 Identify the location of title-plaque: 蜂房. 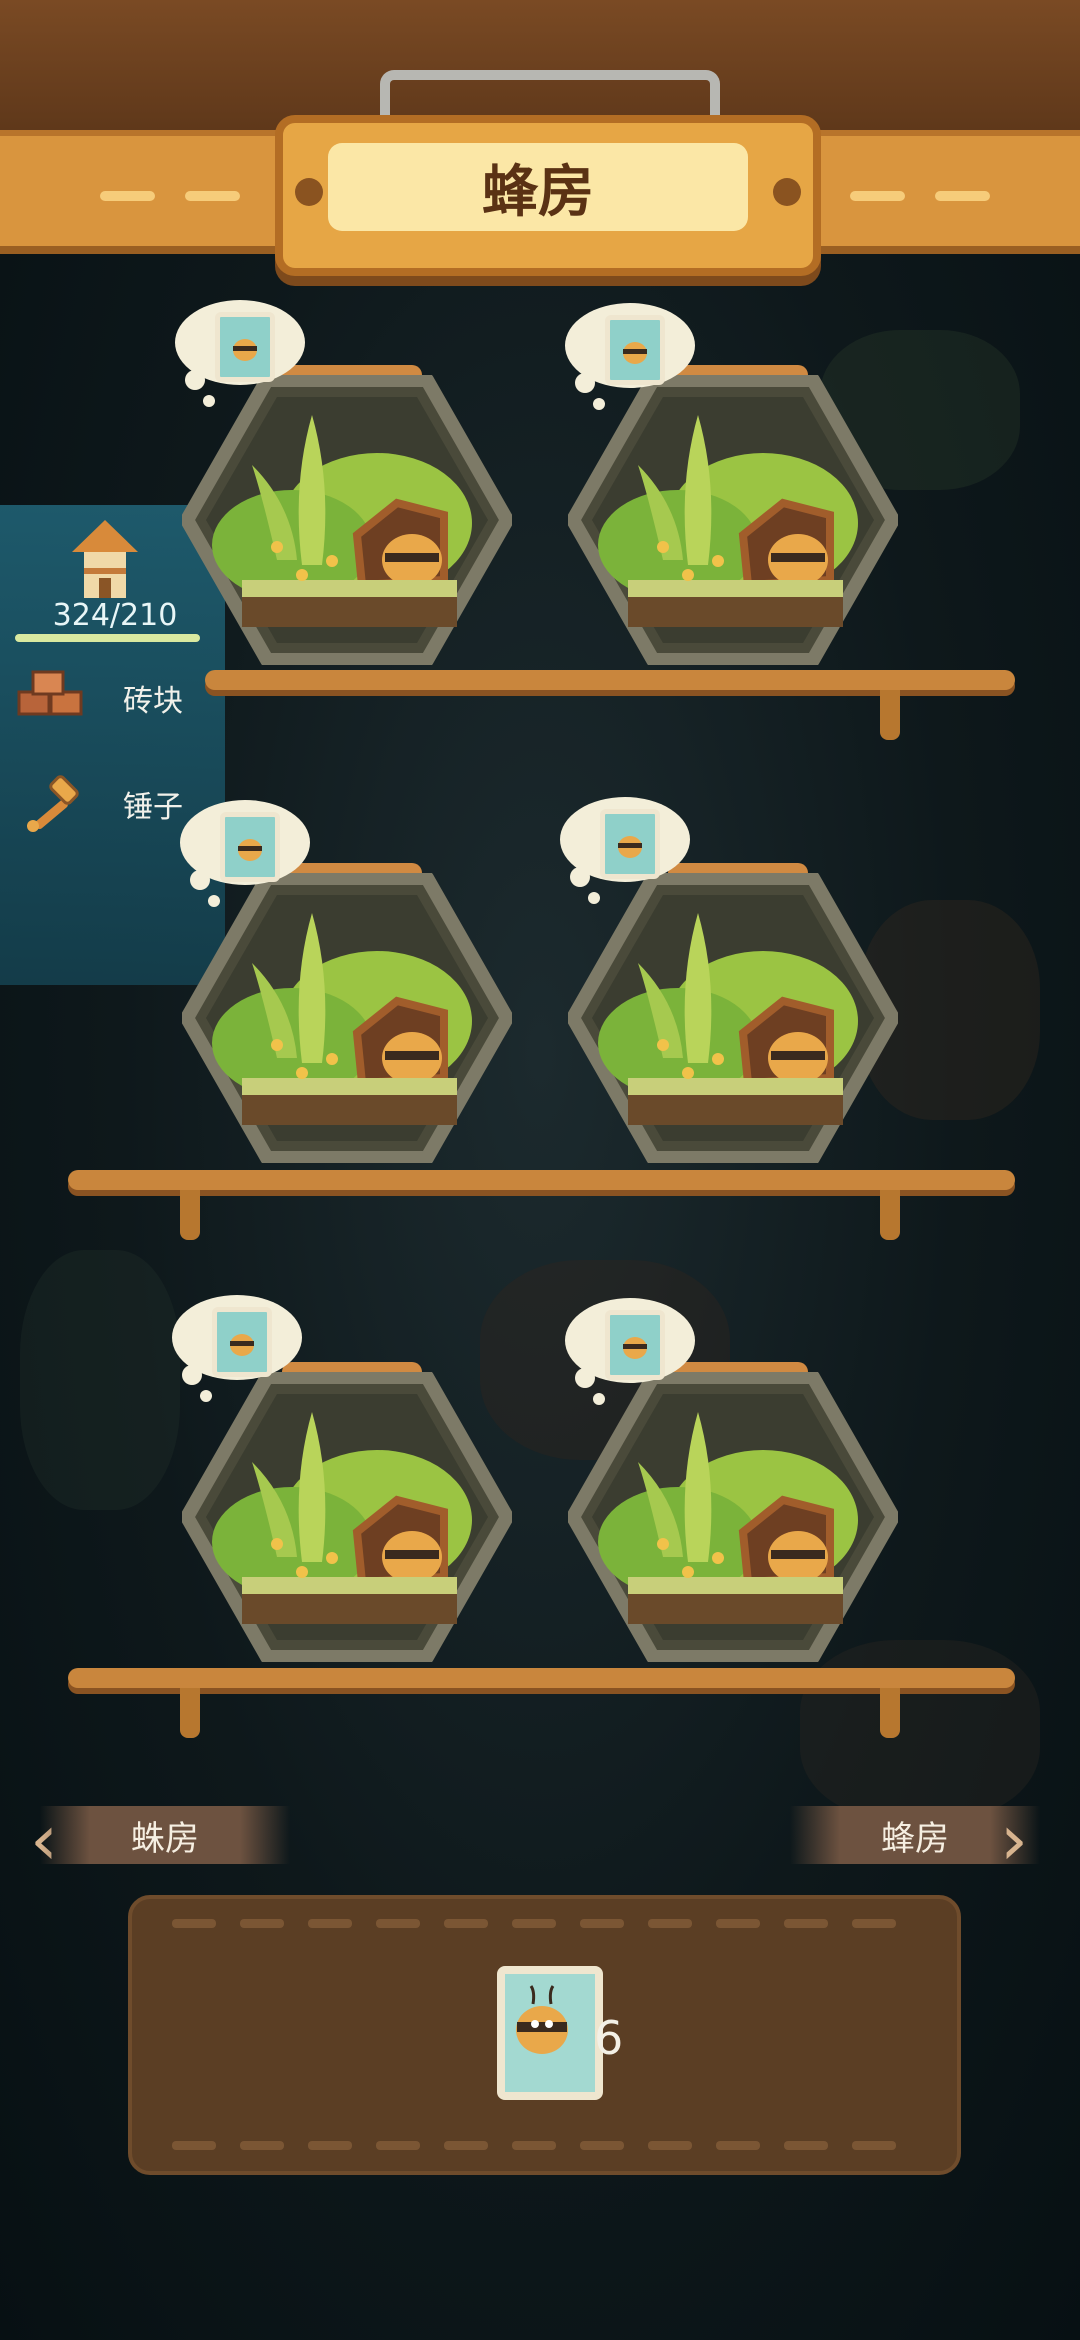
(548, 195).